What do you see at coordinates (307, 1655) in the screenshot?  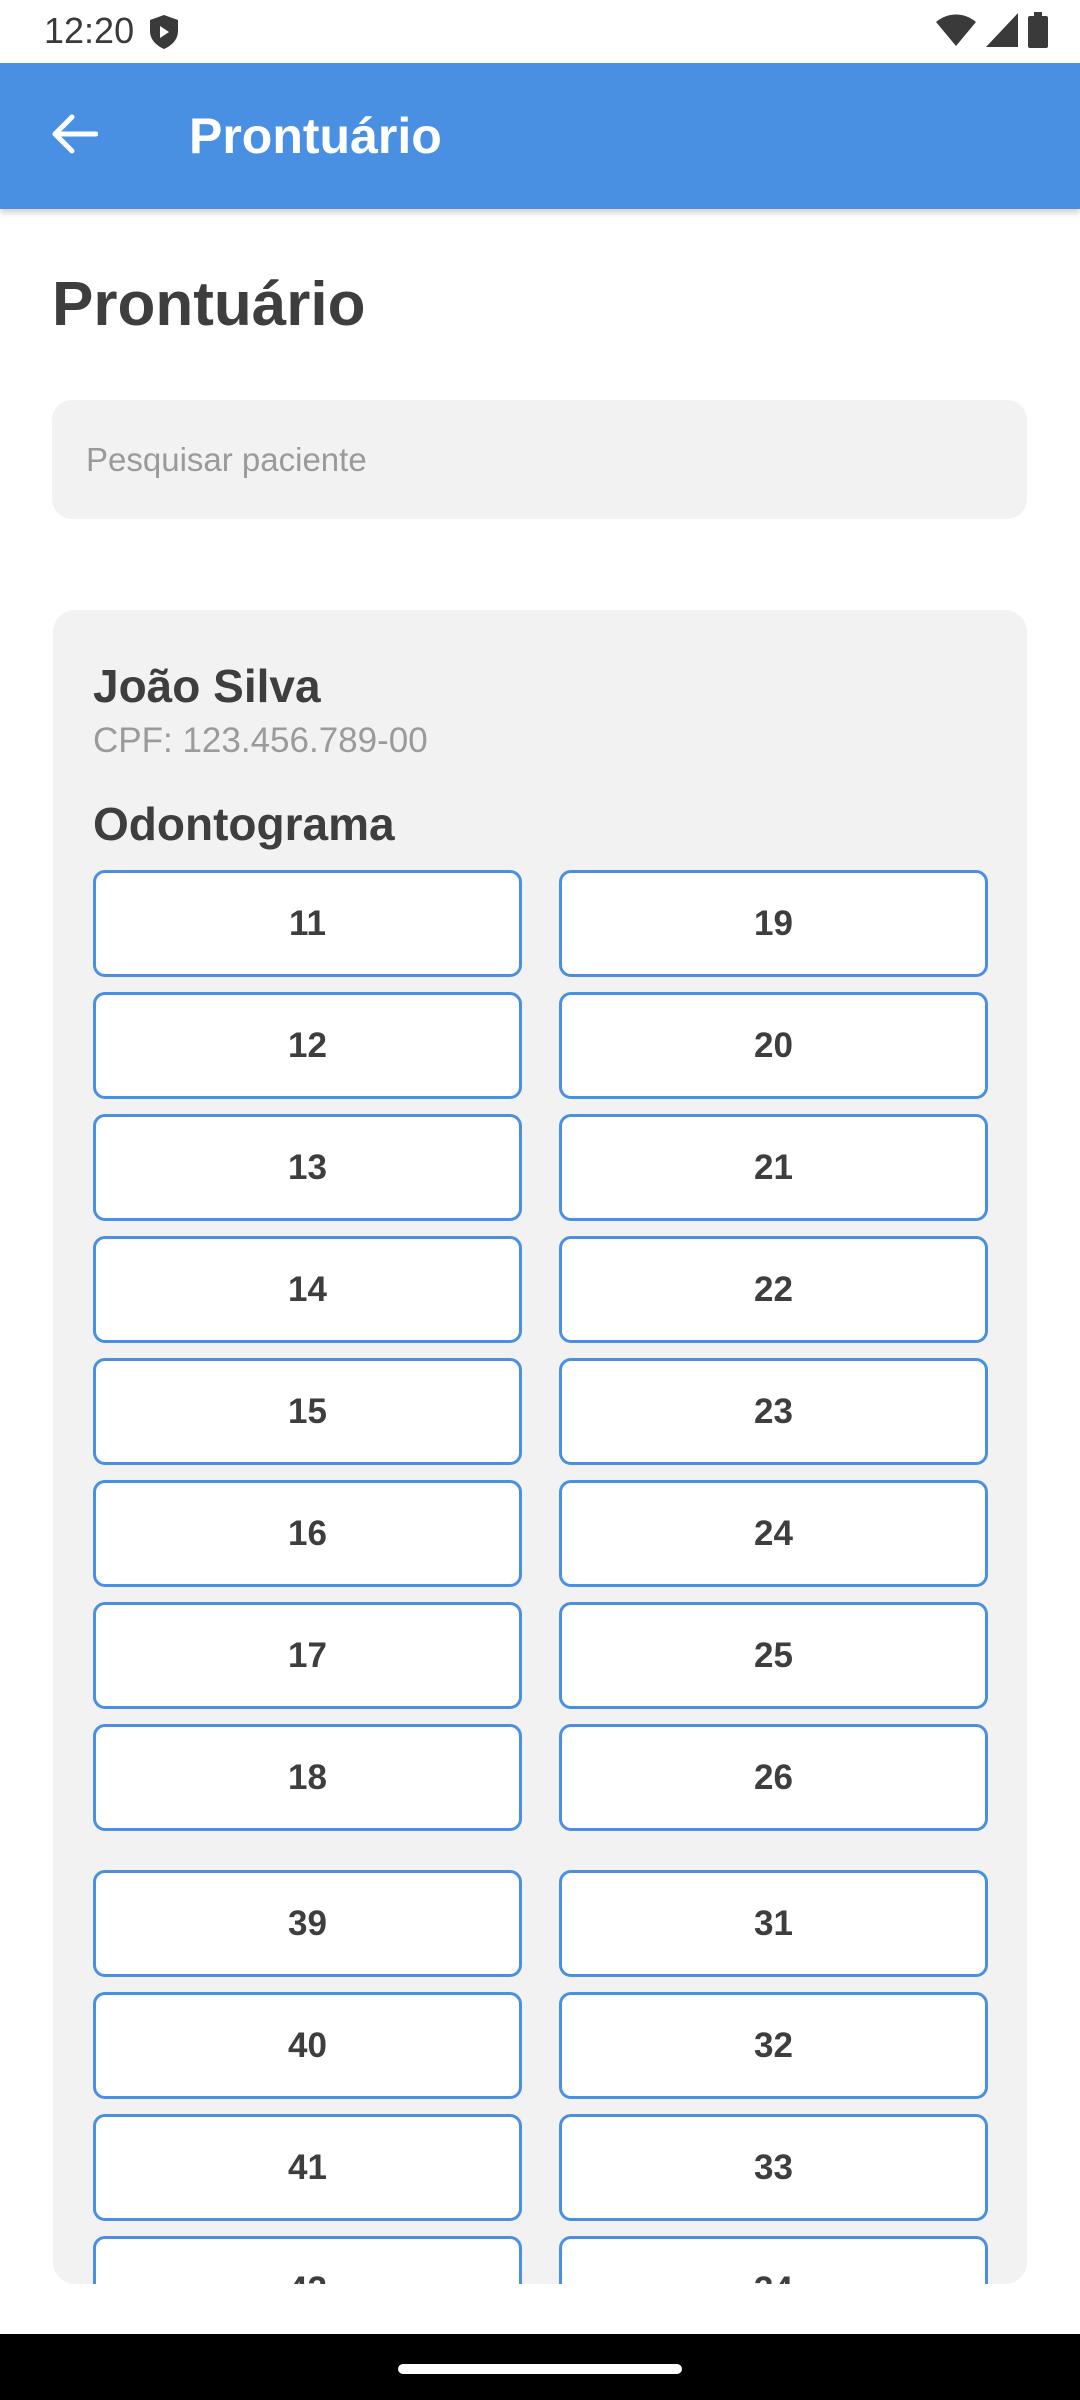 I see `tooth-button: 17` at bounding box center [307, 1655].